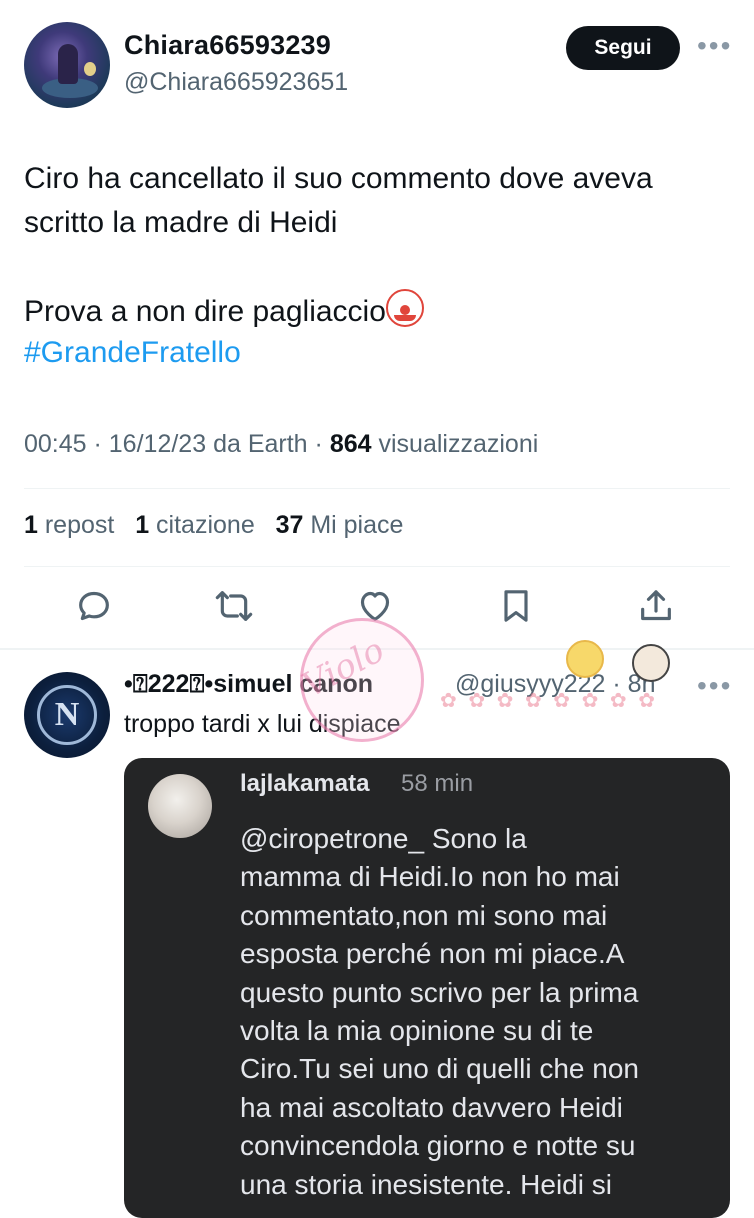 The height and width of the screenshot is (1218, 754). What do you see at coordinates (180, 806) in the screenshot?
I see `commenter-avatar` at bounding box center [180, 806].